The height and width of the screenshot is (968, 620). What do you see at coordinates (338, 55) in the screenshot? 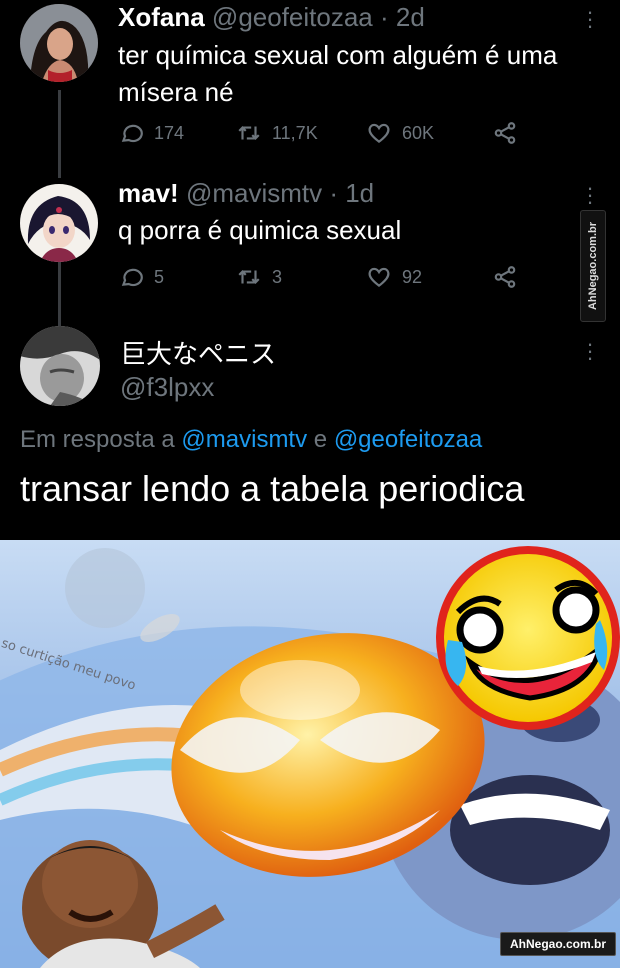
I see `tweet-text-line: ter química sexual com alguém é uma` at bounding box center [338, 55].